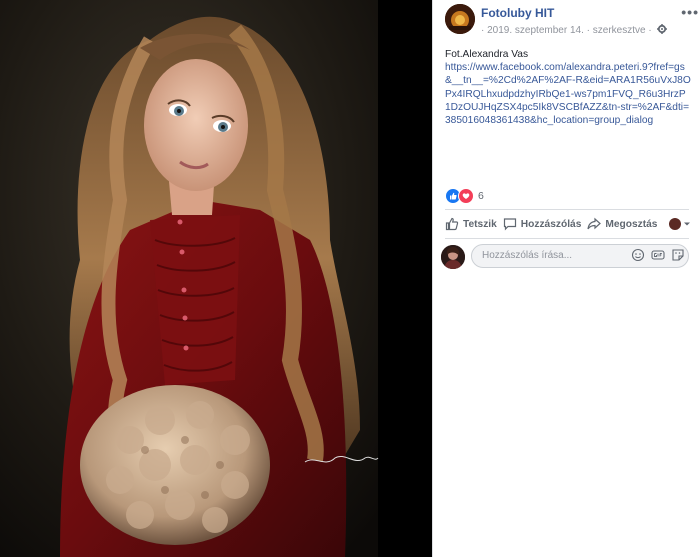  I want to click on user-avatar, so click(453, 257).